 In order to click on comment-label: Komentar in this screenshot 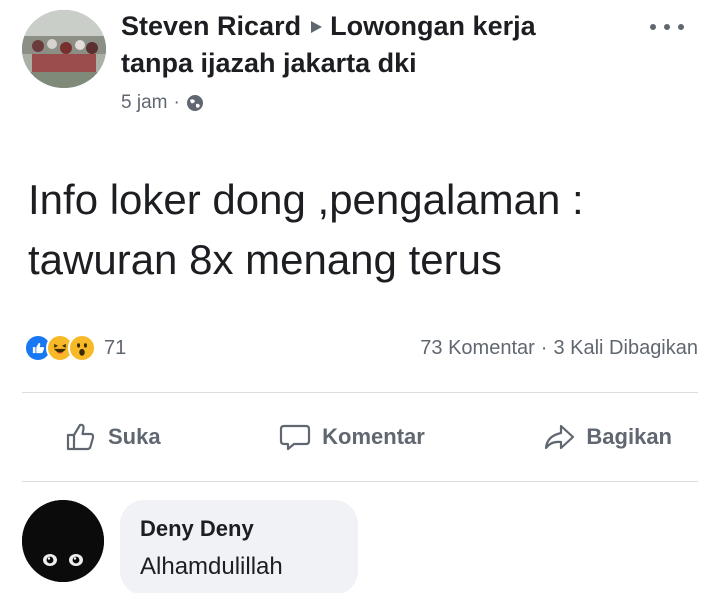, I will do `click(373, 436)`.